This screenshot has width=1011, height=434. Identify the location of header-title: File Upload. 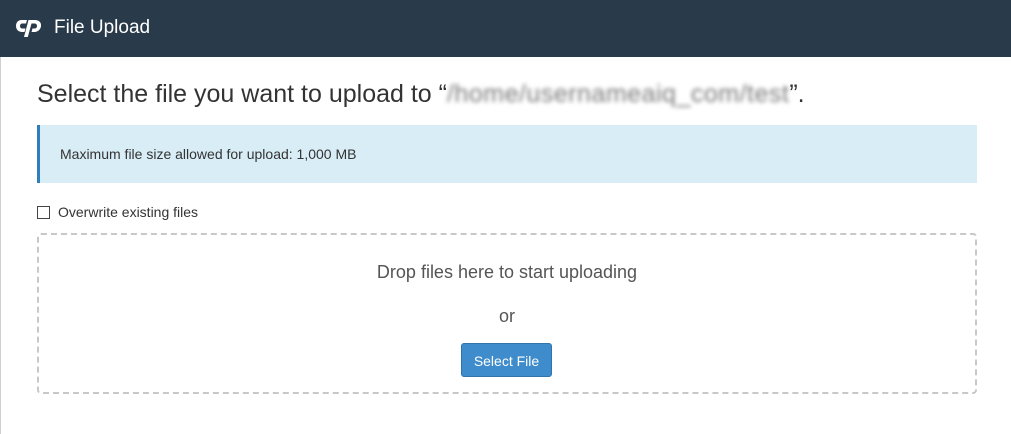
(102, 27).